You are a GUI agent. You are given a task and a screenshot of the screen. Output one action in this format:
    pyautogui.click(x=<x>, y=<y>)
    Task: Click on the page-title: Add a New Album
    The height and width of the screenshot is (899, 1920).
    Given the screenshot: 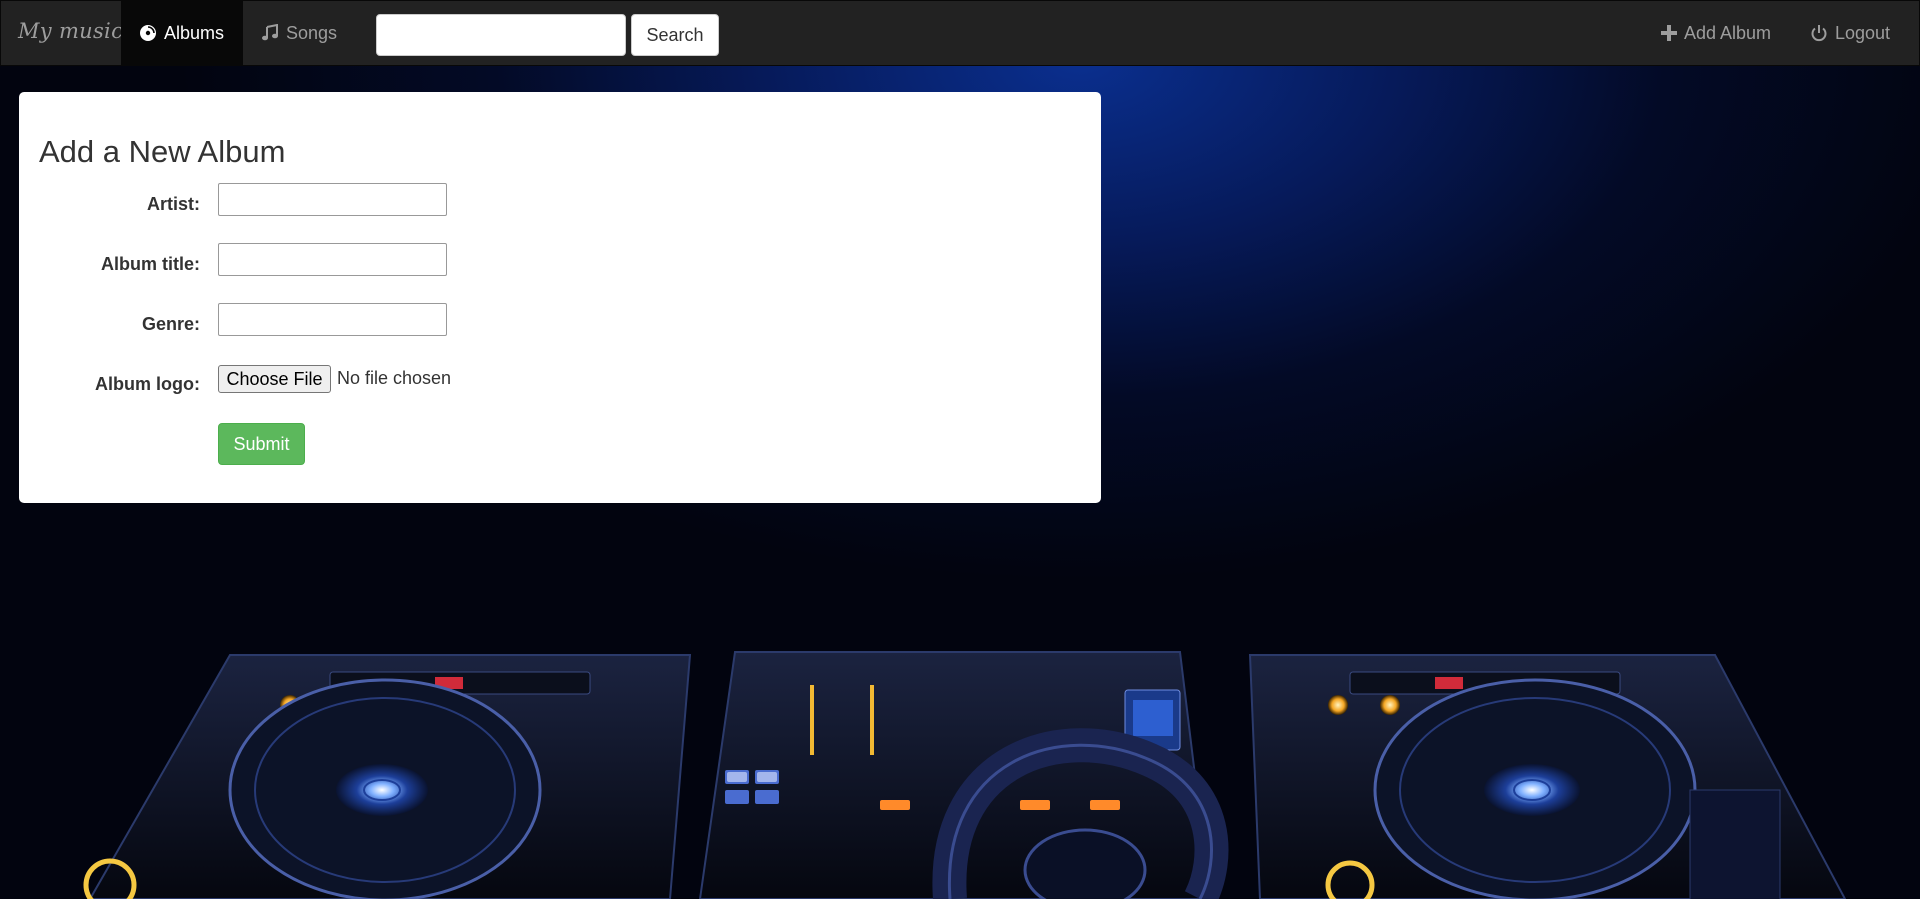 What is the action you would take?
    pyautogui.click(x=162, y=151)
    